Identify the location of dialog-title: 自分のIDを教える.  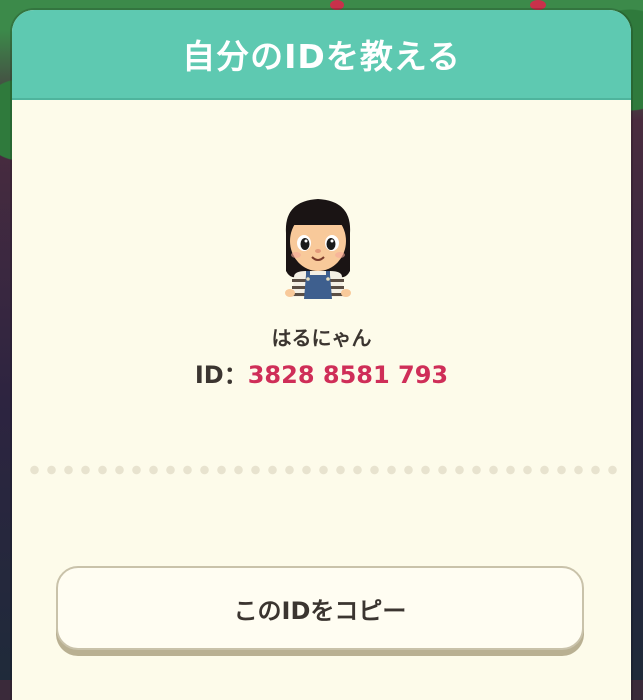
(321, 56).